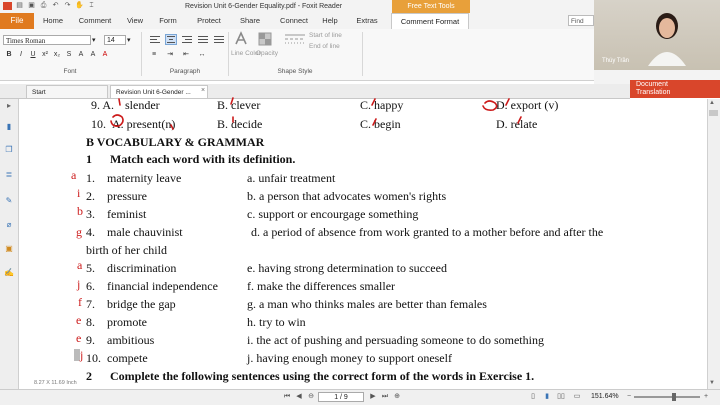 Image resolution: width=720 pixels, height=405 pixels. I want to click on superscript-icon: x², so click(45, 55).